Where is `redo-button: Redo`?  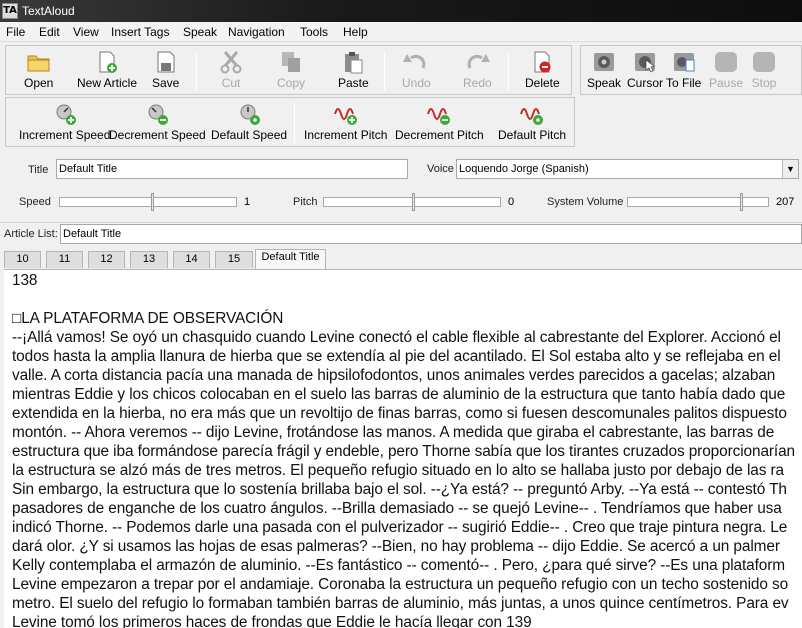
redo-button: Redo is located at coordinates (477, 70).